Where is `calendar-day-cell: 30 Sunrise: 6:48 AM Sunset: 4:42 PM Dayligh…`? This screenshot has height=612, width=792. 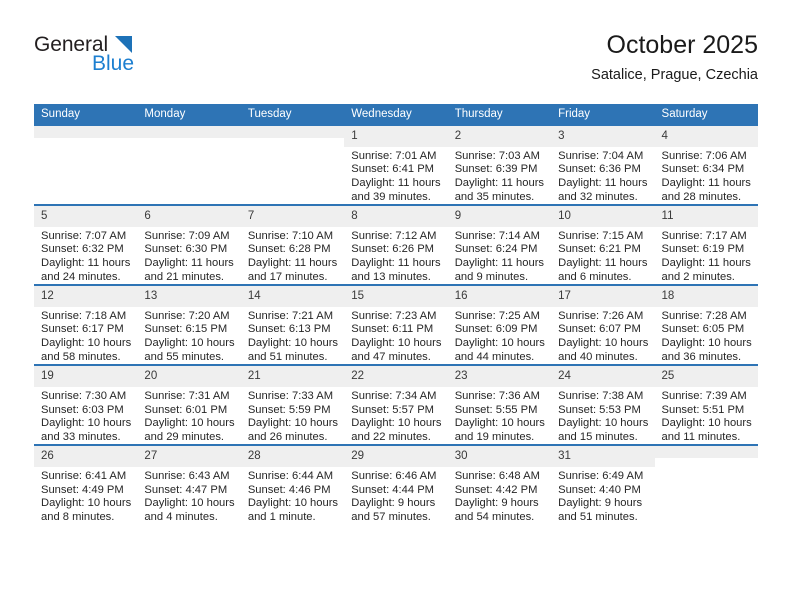
calendar-day-cell: 30 Sunrise: 6:48 AM Sunset: 4:42 PM Dayligh… is located at coordinates (499, 484).